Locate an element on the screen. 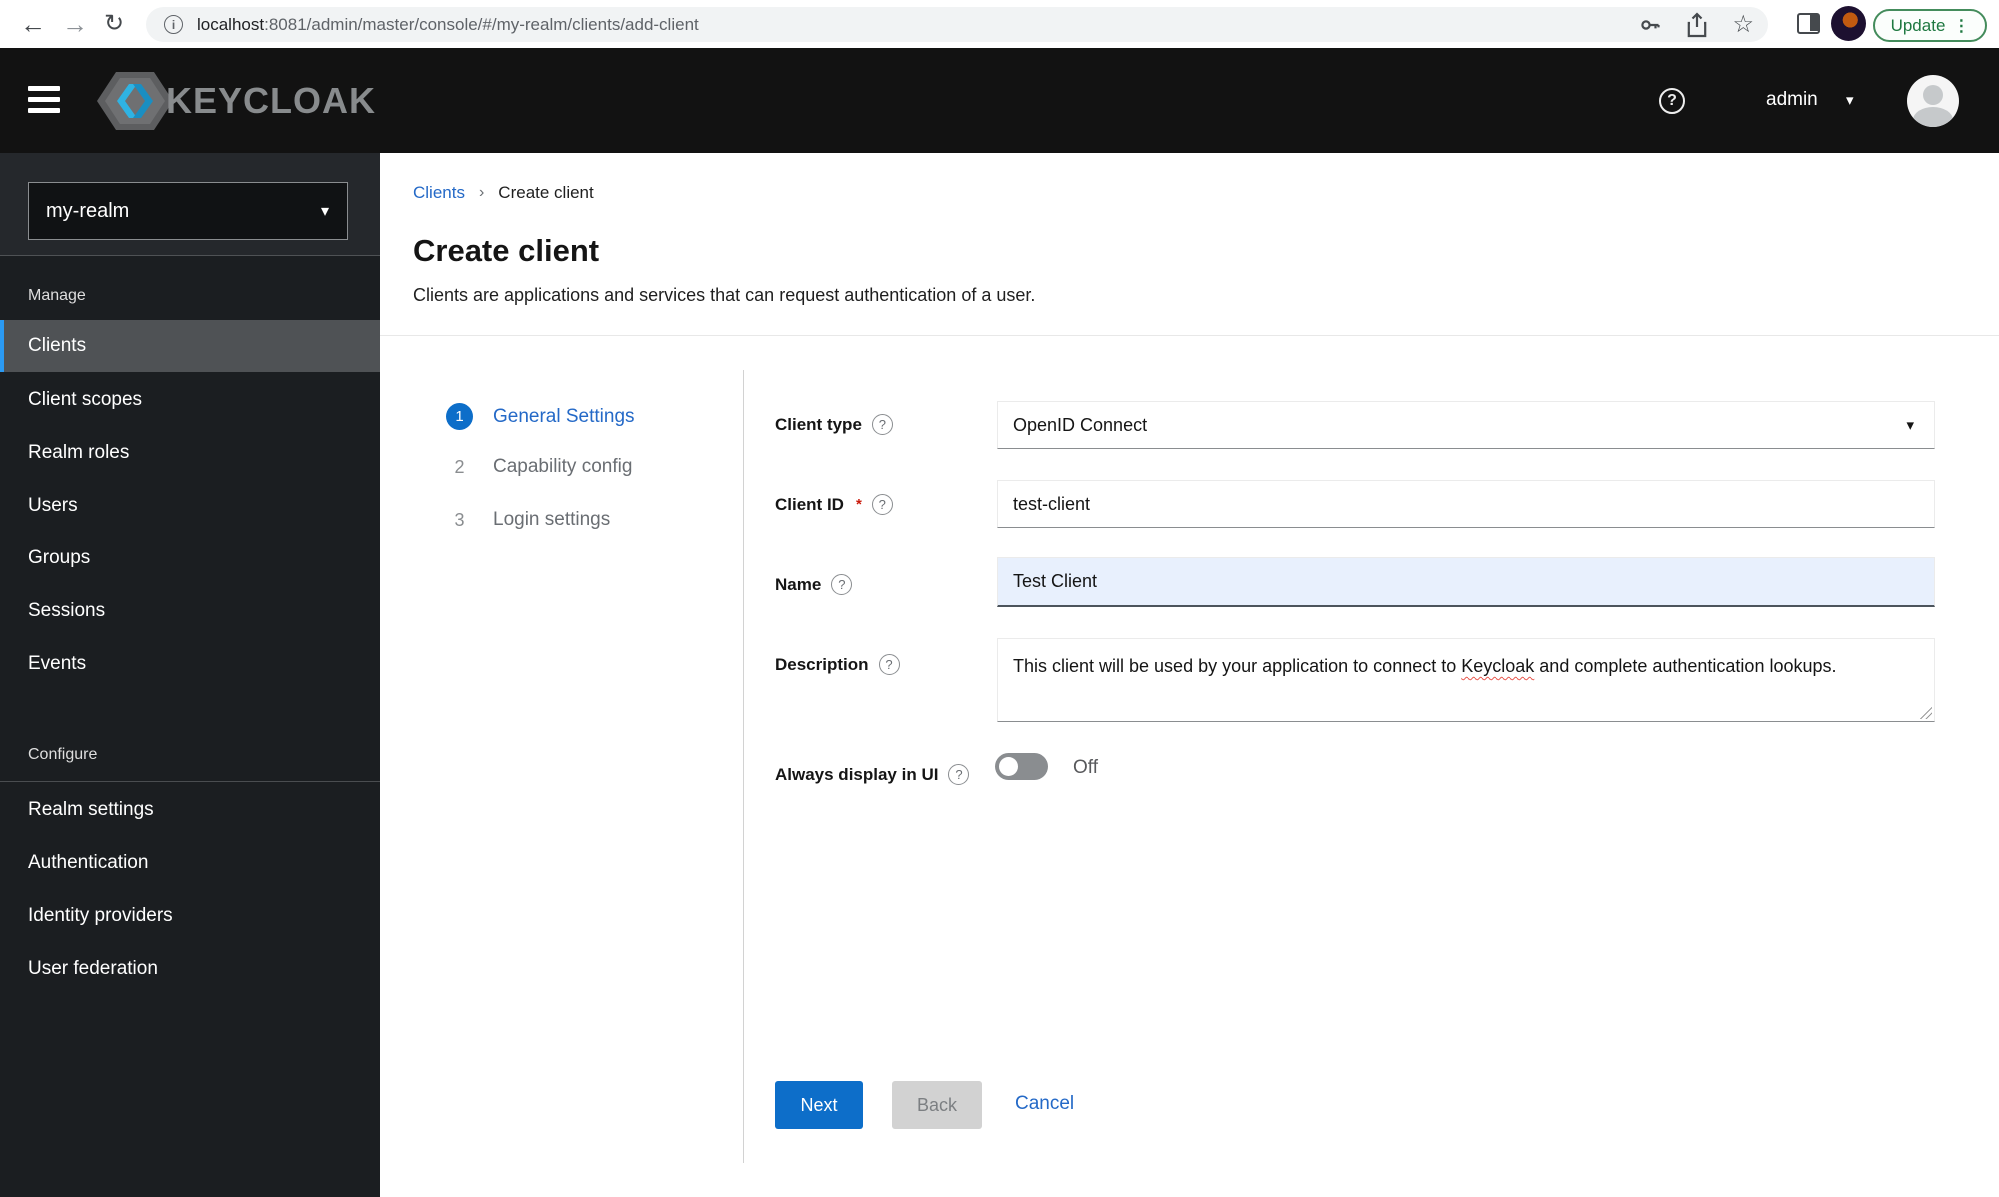  url-host: localhost is located at coordinates (231, 24).